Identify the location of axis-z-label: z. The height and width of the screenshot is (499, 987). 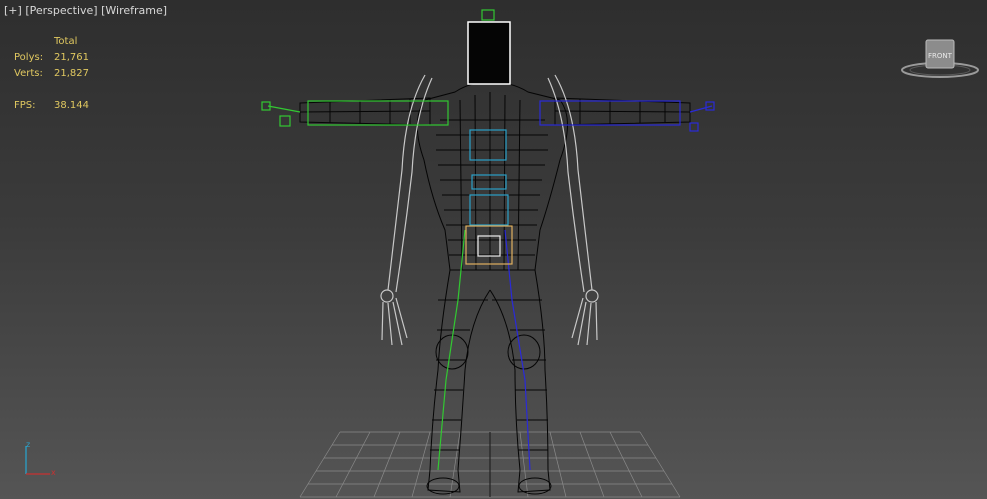
(28, 444).